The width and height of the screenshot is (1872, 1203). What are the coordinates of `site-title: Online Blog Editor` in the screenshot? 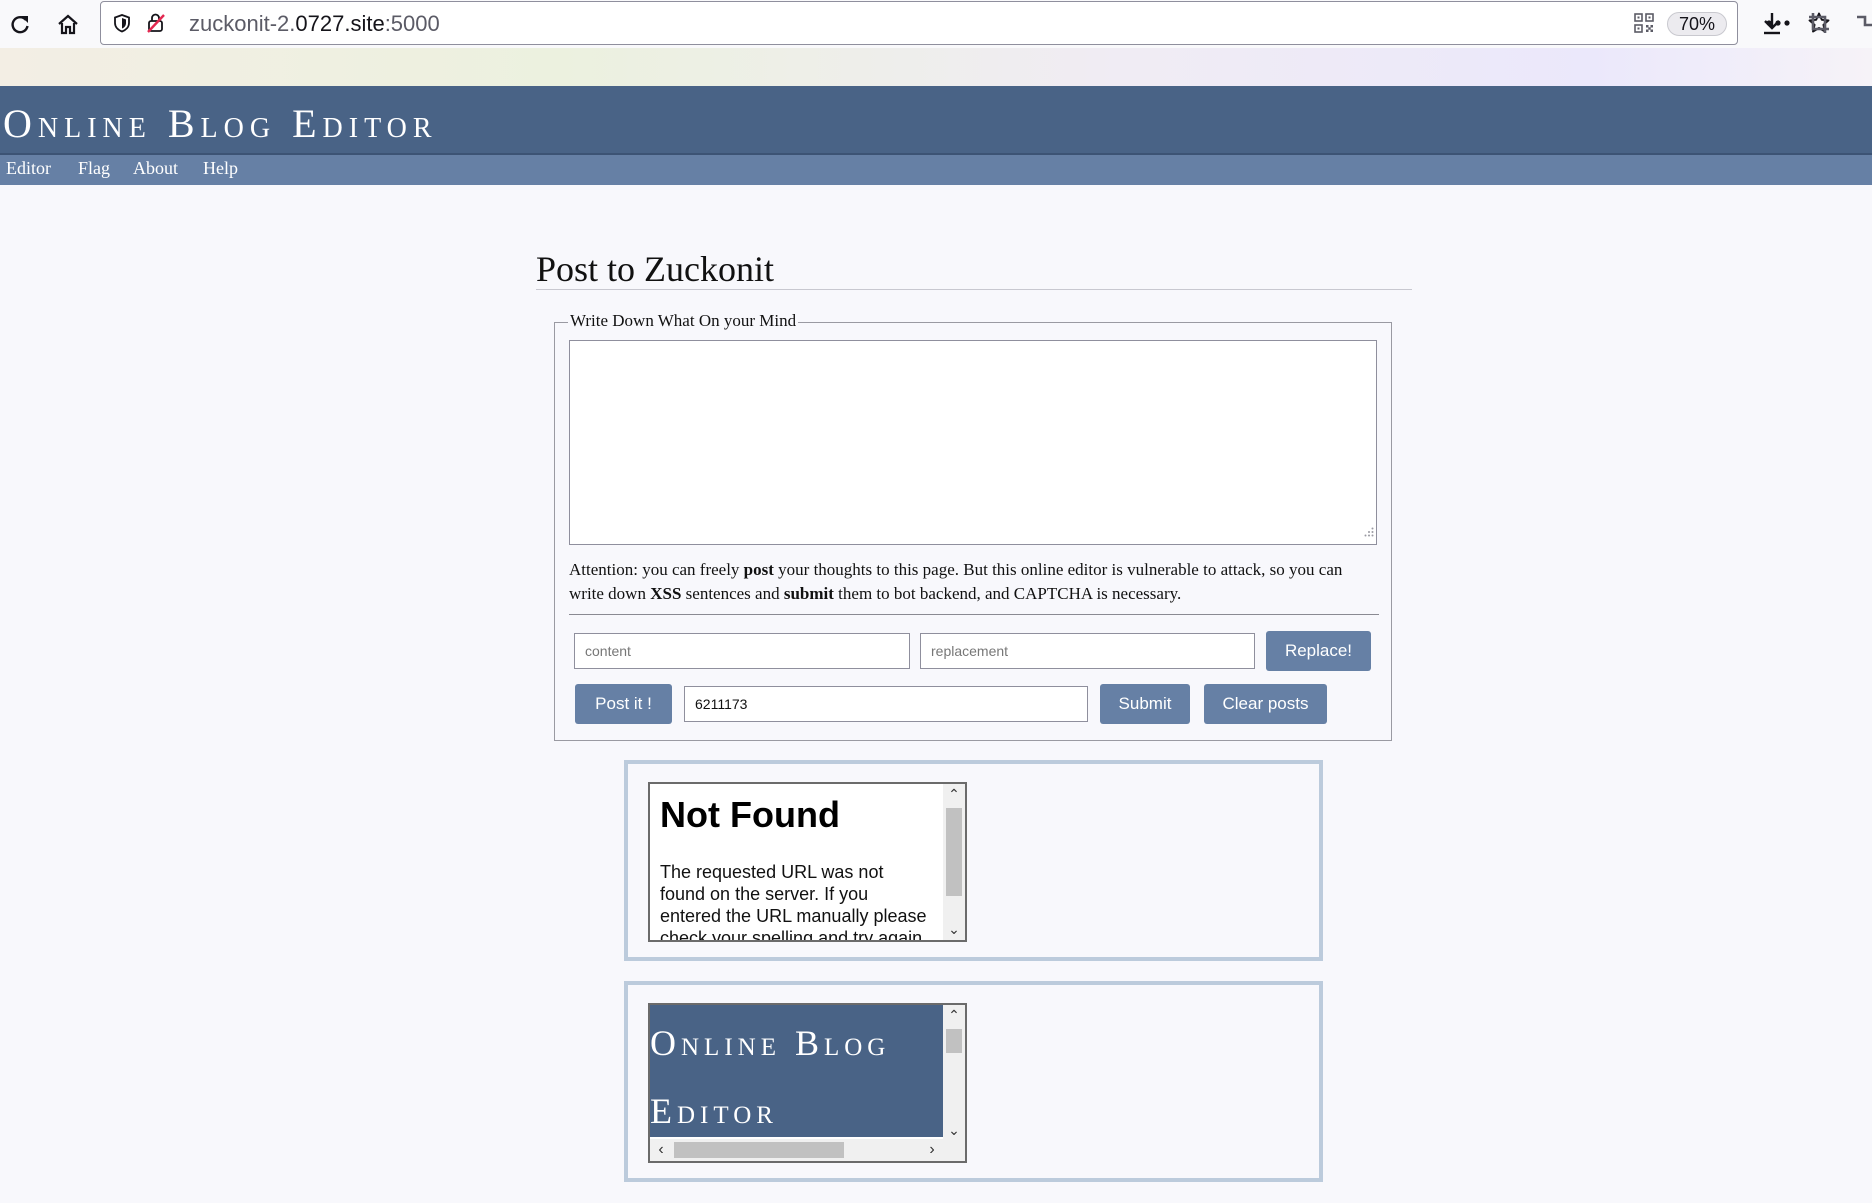 It's located at (220, 123).